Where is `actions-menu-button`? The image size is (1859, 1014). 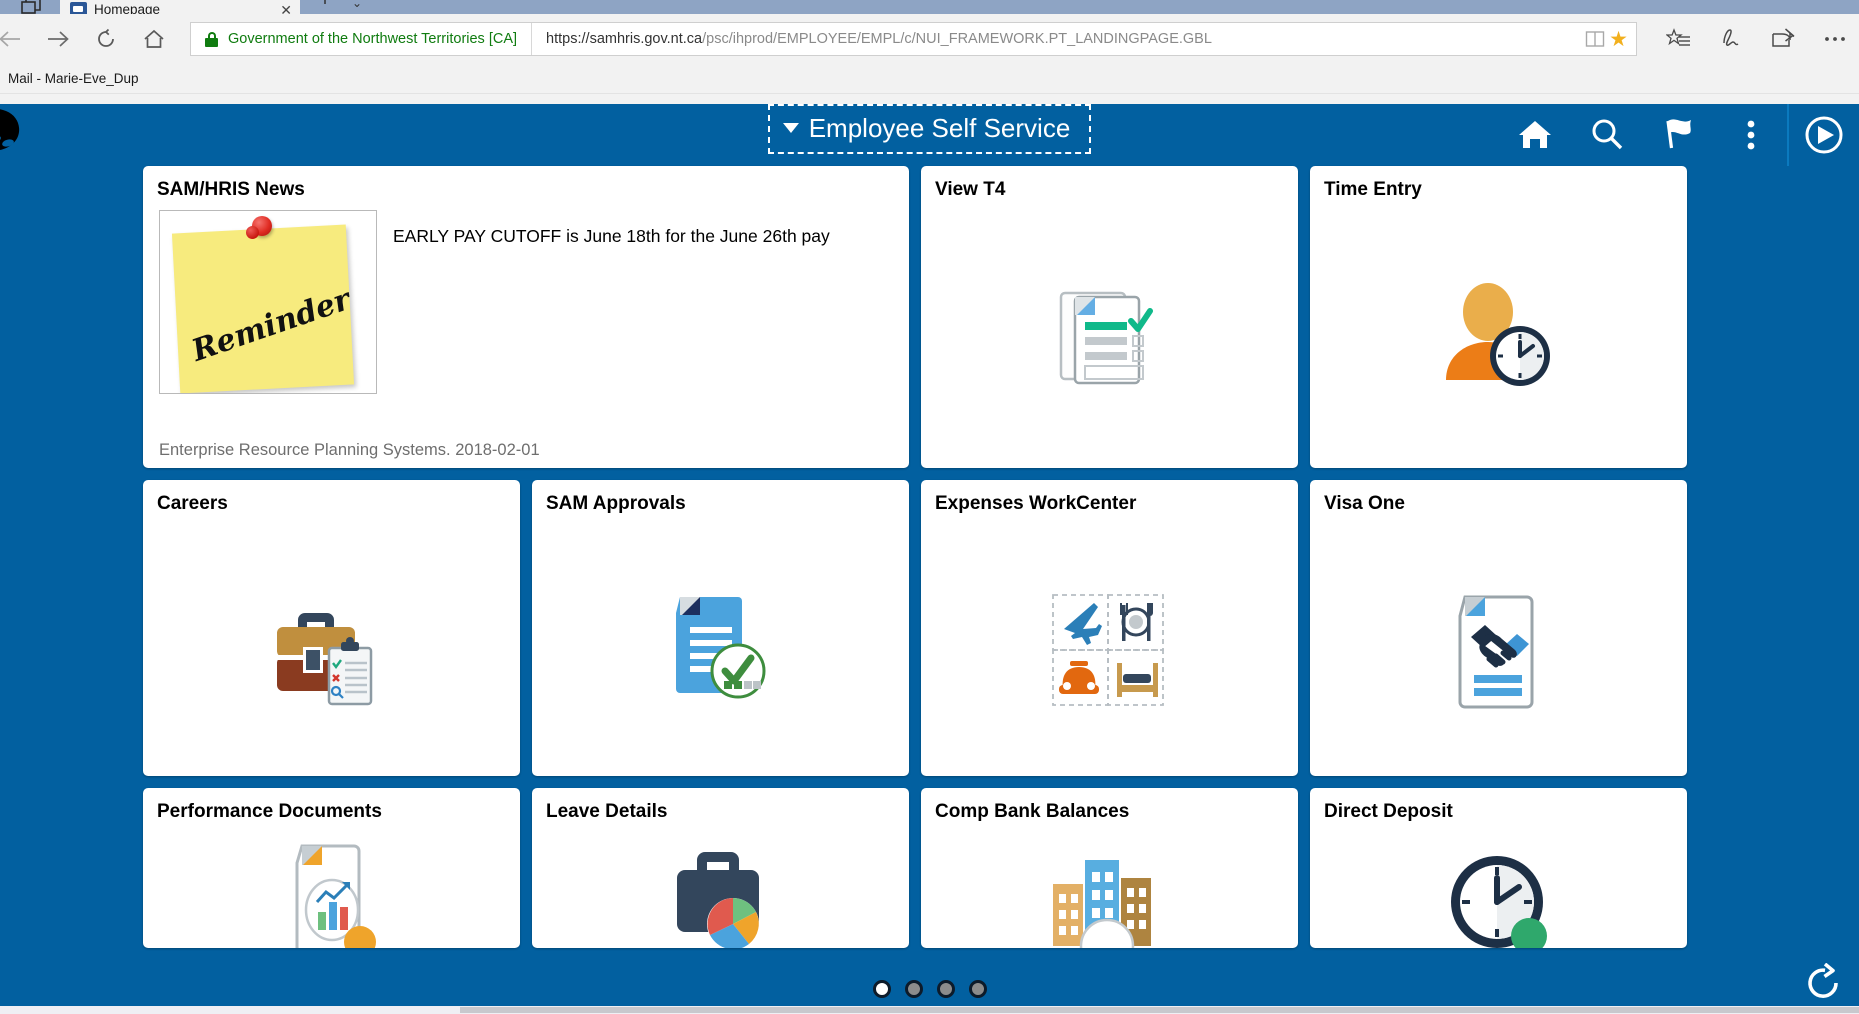 actions-menu-button is located at coordinates (1751, 135).